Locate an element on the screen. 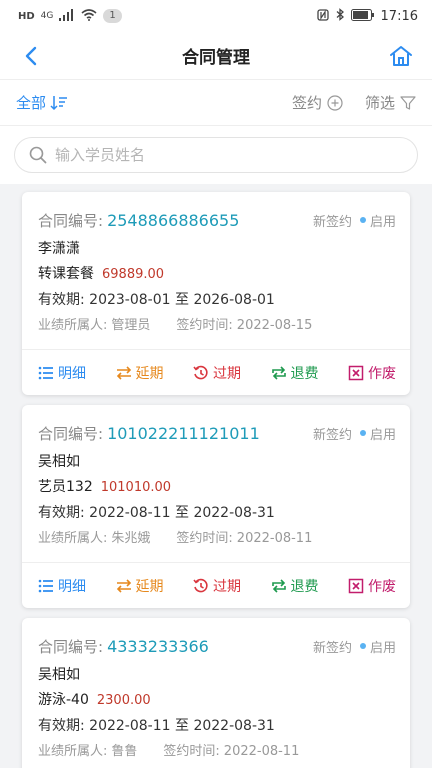 The height and width of the screenshot is (768, 432). network-label: 4G is located at coordinates (47, 16).